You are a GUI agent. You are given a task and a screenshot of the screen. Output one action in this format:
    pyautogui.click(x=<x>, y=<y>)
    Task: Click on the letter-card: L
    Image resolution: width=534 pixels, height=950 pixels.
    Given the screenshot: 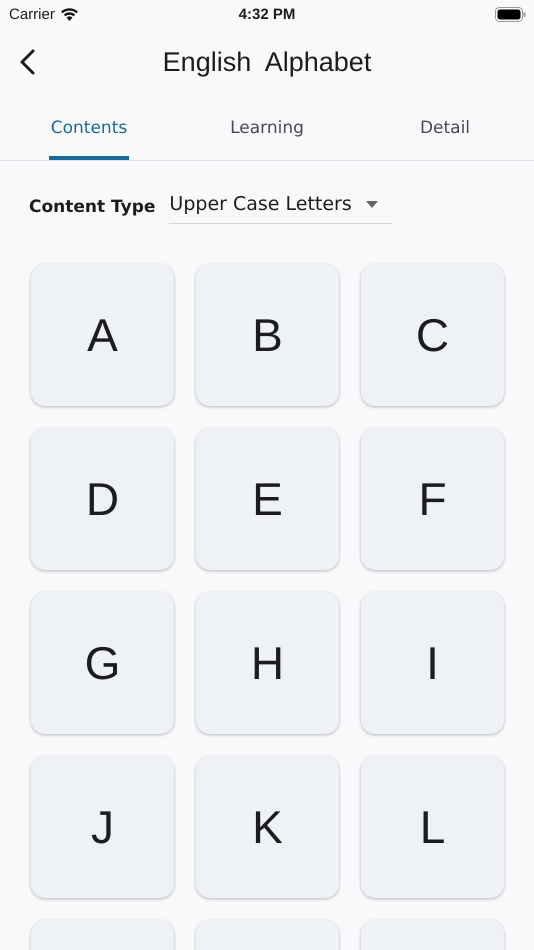 What is the action you would take?
    pyautogui.click(x=432, y=827)
    